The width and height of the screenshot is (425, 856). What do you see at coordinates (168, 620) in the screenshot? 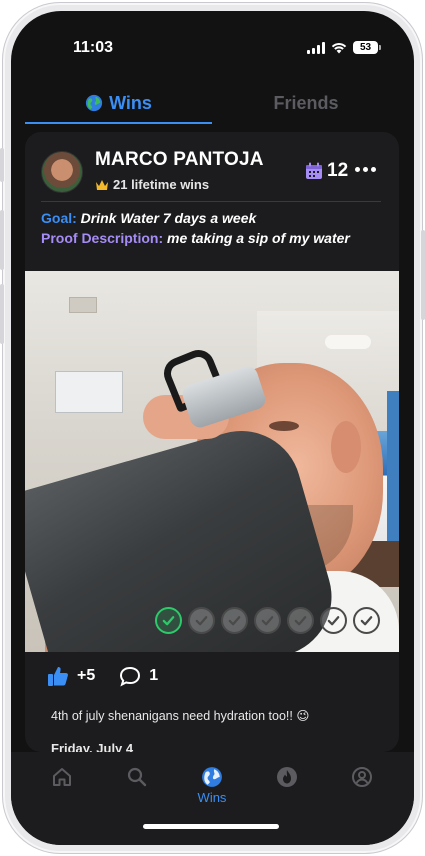
I see `check-complete-icon` at bounding box center [168, 620].